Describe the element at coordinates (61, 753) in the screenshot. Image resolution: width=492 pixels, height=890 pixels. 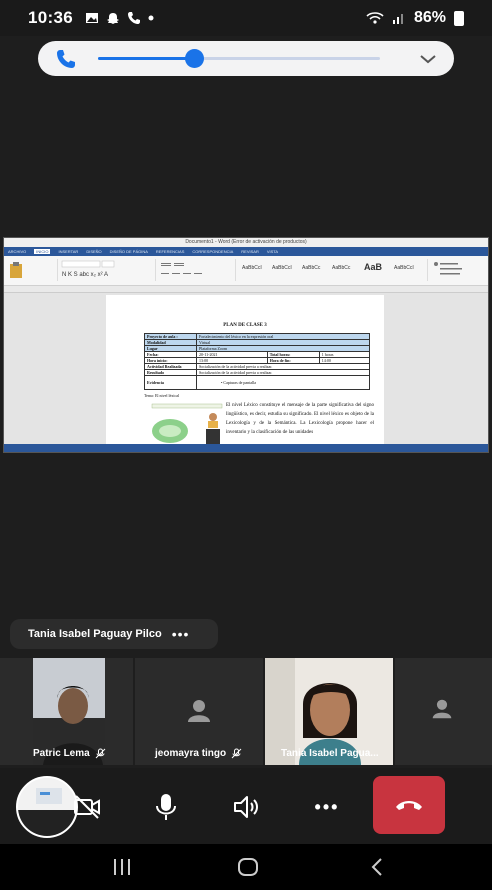
I see `participant-name: Patric Lema` at that location.